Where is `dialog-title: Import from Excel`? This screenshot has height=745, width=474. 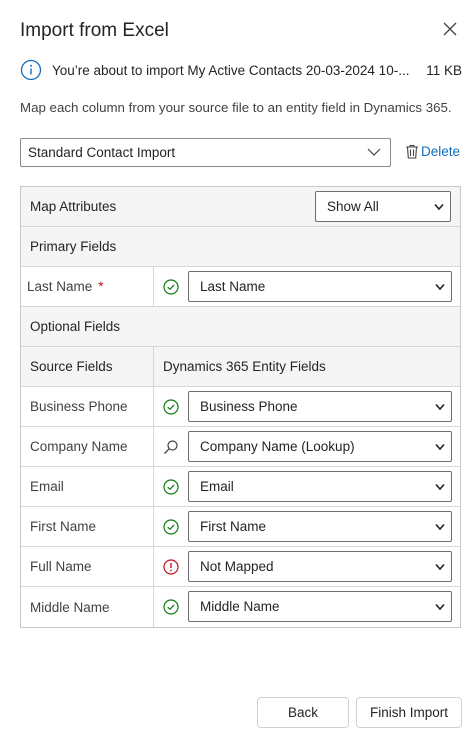 dialog-title: Import from Excel is located at coordinates (94, 30).